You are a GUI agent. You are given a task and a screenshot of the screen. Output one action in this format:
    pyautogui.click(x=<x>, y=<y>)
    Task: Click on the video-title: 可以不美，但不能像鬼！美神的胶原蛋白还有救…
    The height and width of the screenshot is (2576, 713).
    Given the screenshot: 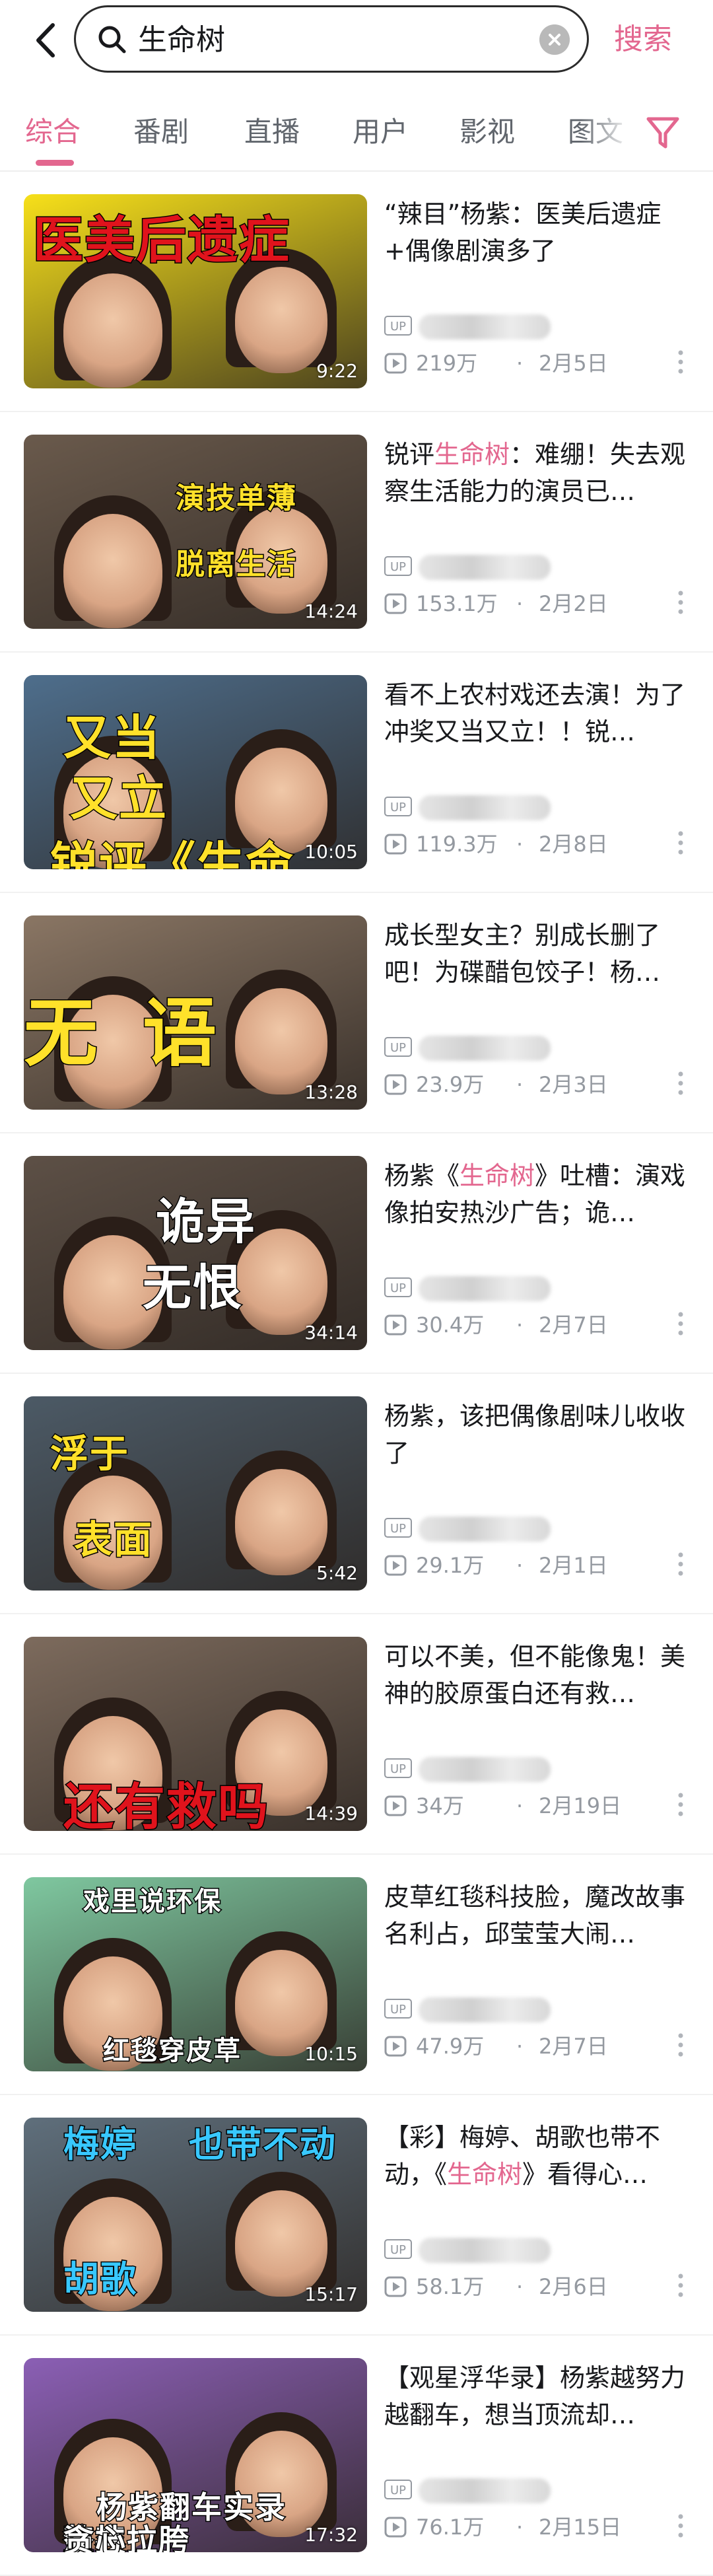 What is the action you would take?
    pyautogui.click(x=536, y=1675)
    